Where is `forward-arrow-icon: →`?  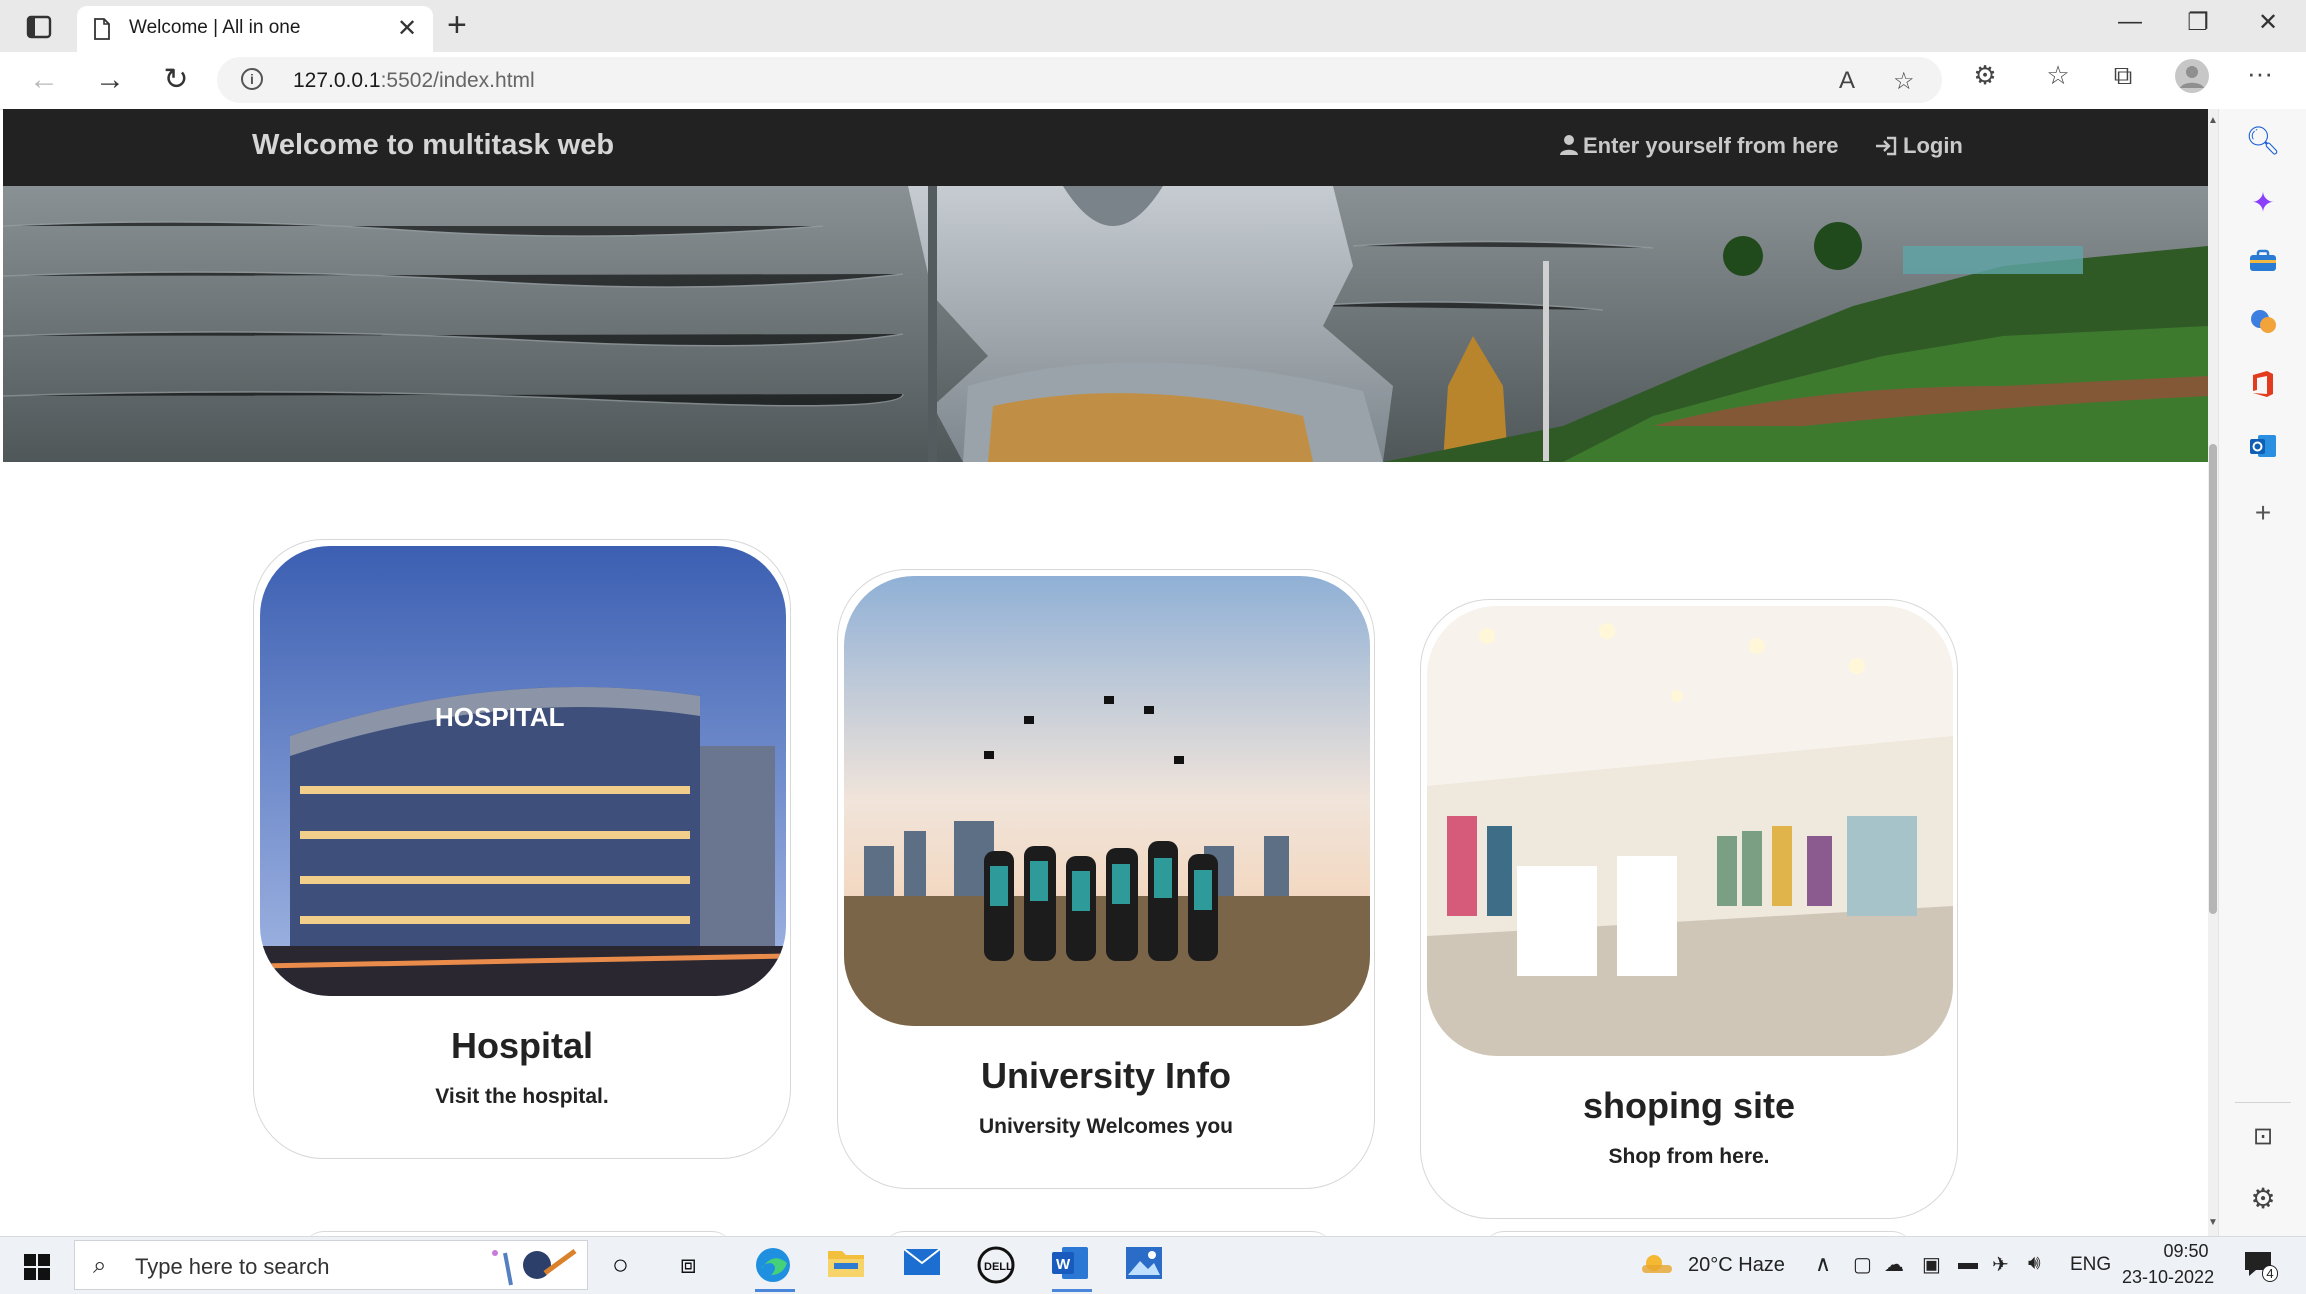
forward-arrow-icon: → is located at coordinates (110, 80).